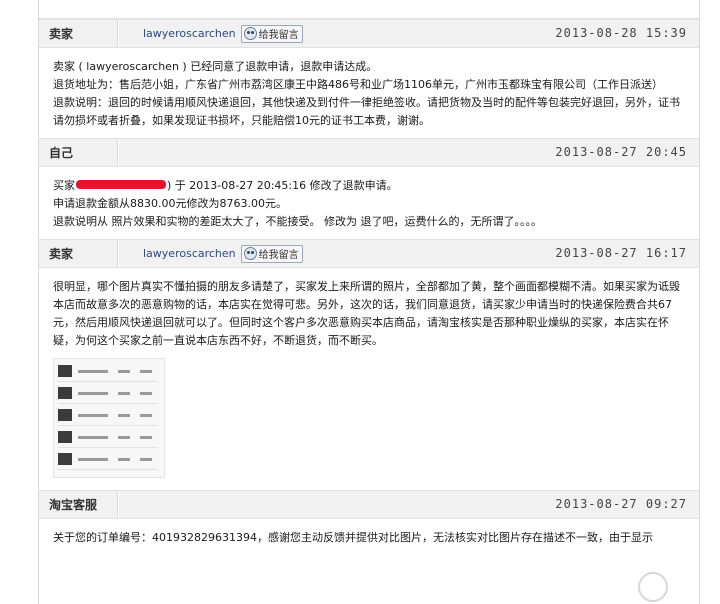  Describe the element at coordinates (64, 185) in the screenshot. I see `buyer-prefix: 买家` at that location.